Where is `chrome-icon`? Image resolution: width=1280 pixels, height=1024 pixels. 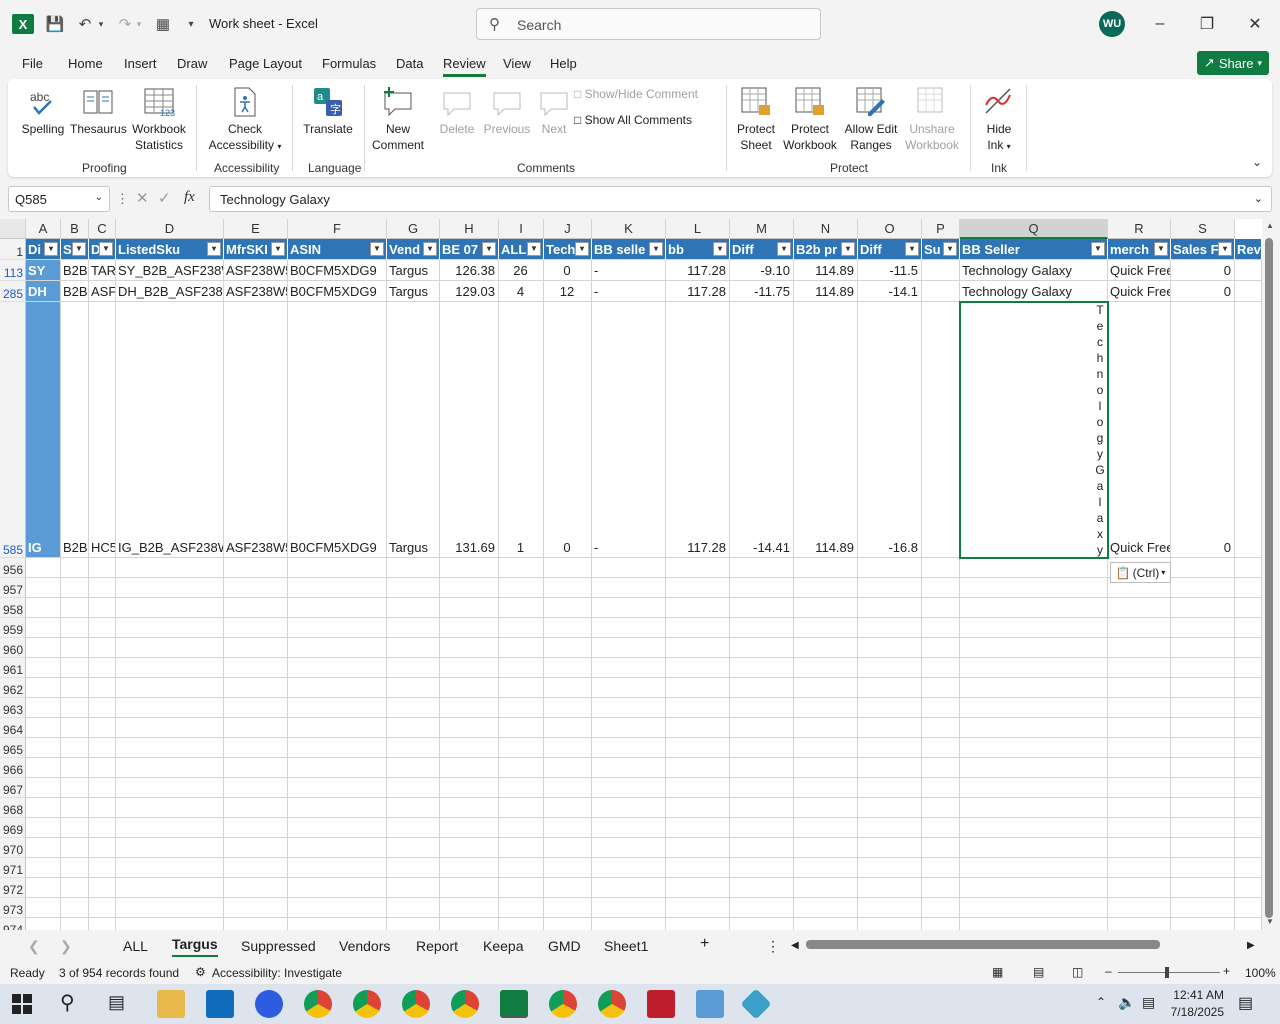
chrome-icon is located at coordinates (563, 1004).